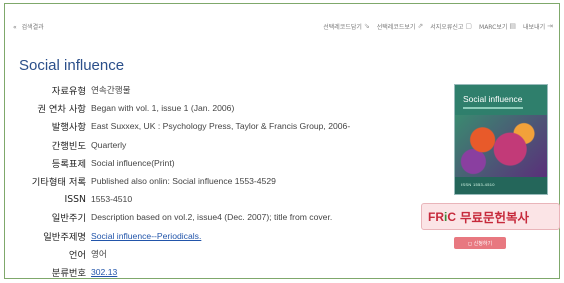  Describe the element at coordinates (538, 26) in the screenshot. I see `export-button: 내보내기 ⇥` at that location.